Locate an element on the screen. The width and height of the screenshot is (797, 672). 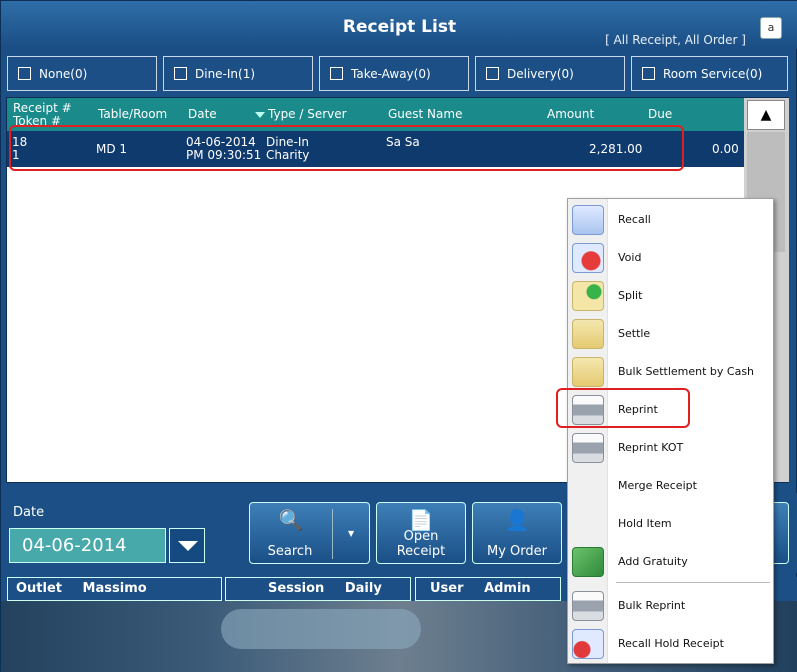
col-type-server: Type / Server is located at coordinates (307, 114).